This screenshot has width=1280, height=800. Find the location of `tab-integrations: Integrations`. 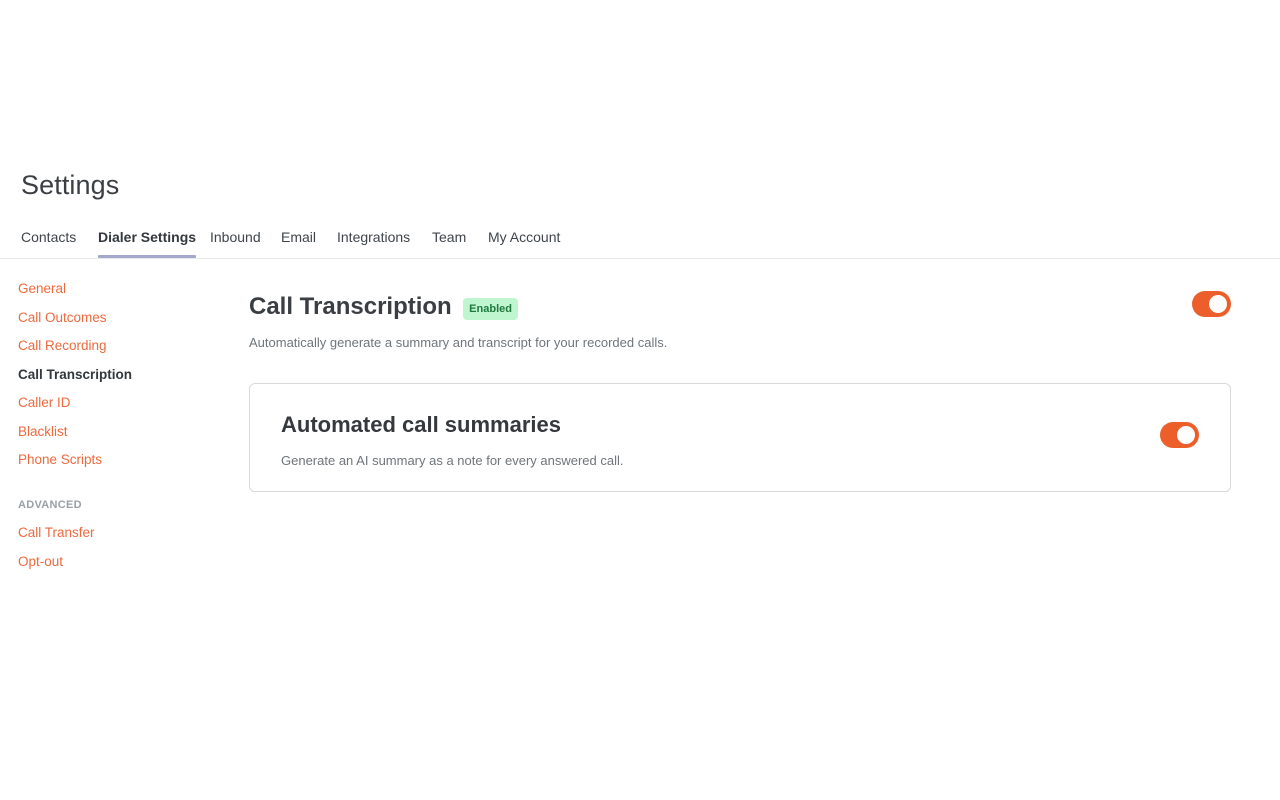

tab-integrations: Integrations is located at coordinates (373, 237).